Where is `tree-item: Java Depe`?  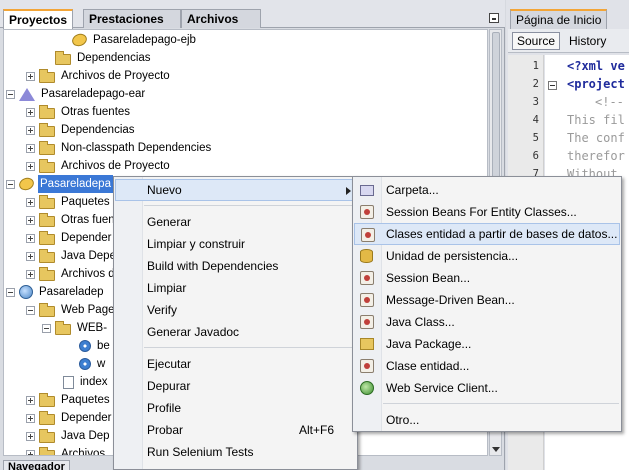
tree-item: Java Depe is located at coordinates (72, 256).